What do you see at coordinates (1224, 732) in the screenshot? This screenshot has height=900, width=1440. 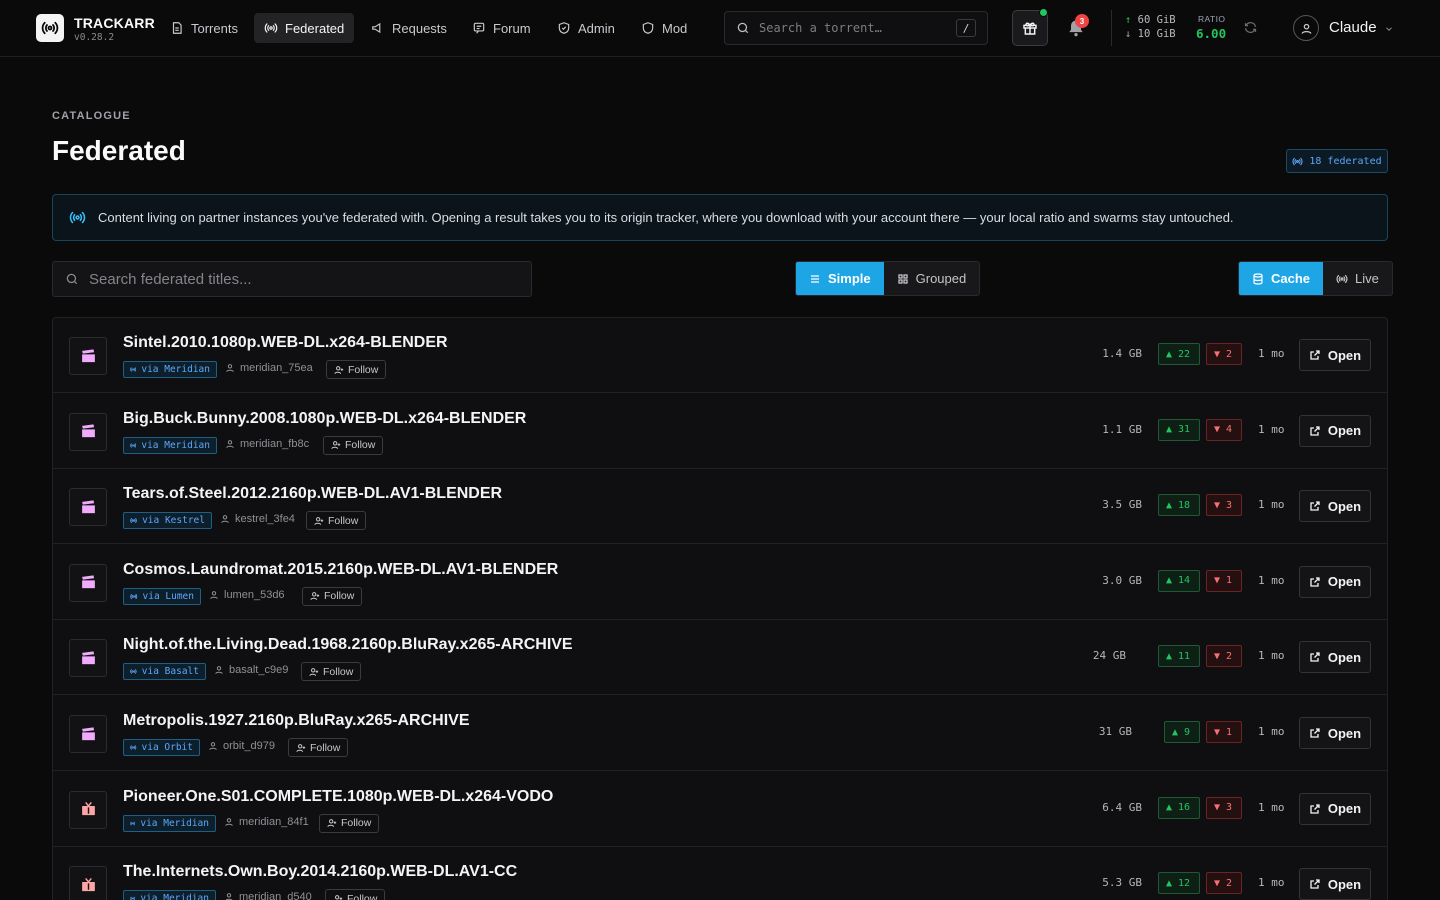 I see `leechers-badge: ▼ 1` at bounding box center [1224, 732].